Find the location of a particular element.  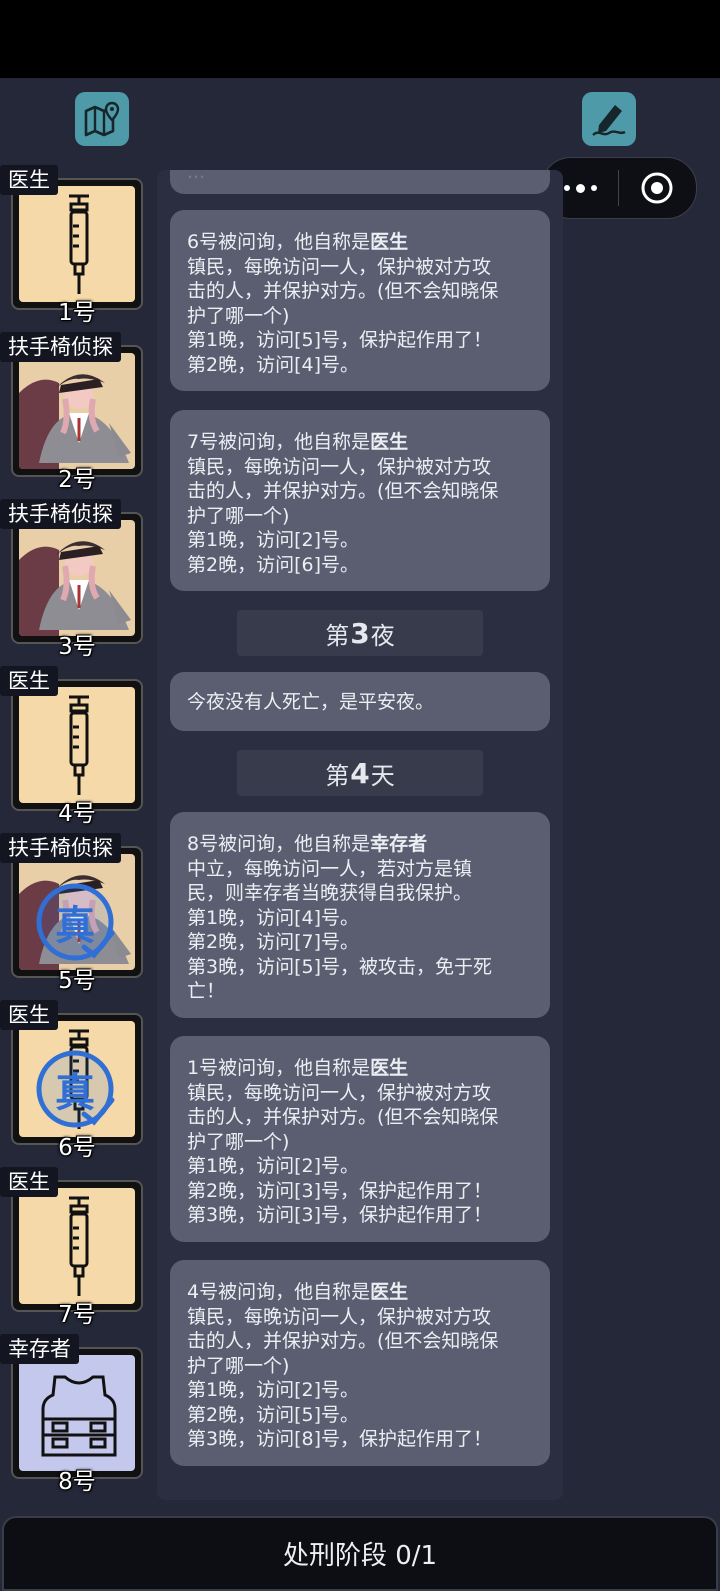

phase-suffix: 天 is located at coordinates (382, 775).